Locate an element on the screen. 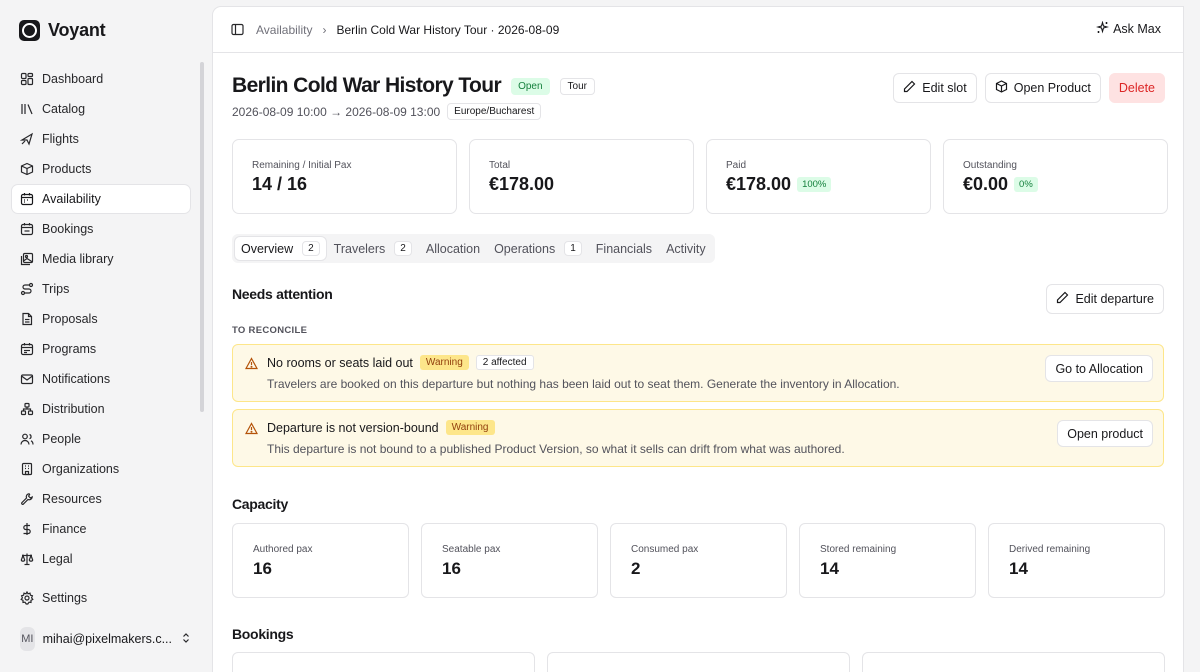 The height and width of the screenshot is (672, 1200). stat-value: €0.00 0% is located at coordinates (1065, 184).